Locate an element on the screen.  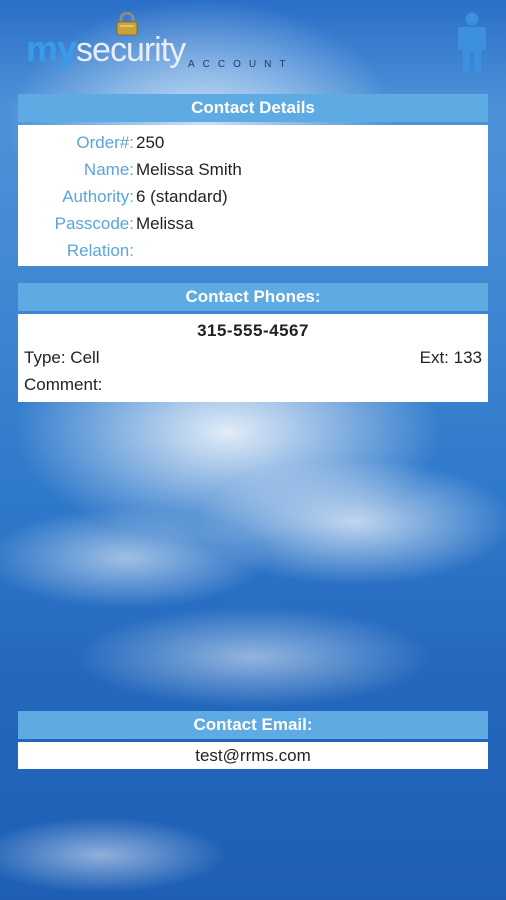
detail-row-name: Name: Melissa Smith is located at coordinates (253, 169).